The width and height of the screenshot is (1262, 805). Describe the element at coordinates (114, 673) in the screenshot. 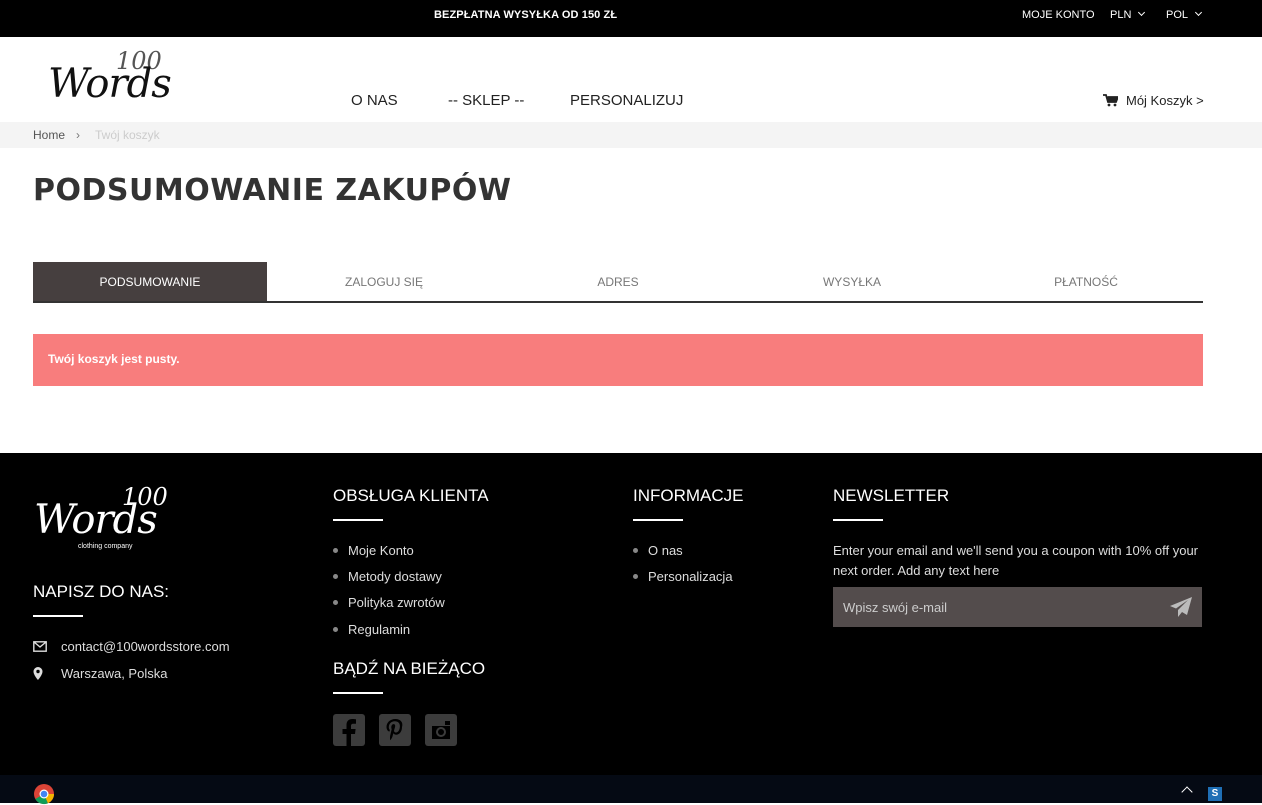

I see `contact-location-text: Warszawa, Polska` at that location.